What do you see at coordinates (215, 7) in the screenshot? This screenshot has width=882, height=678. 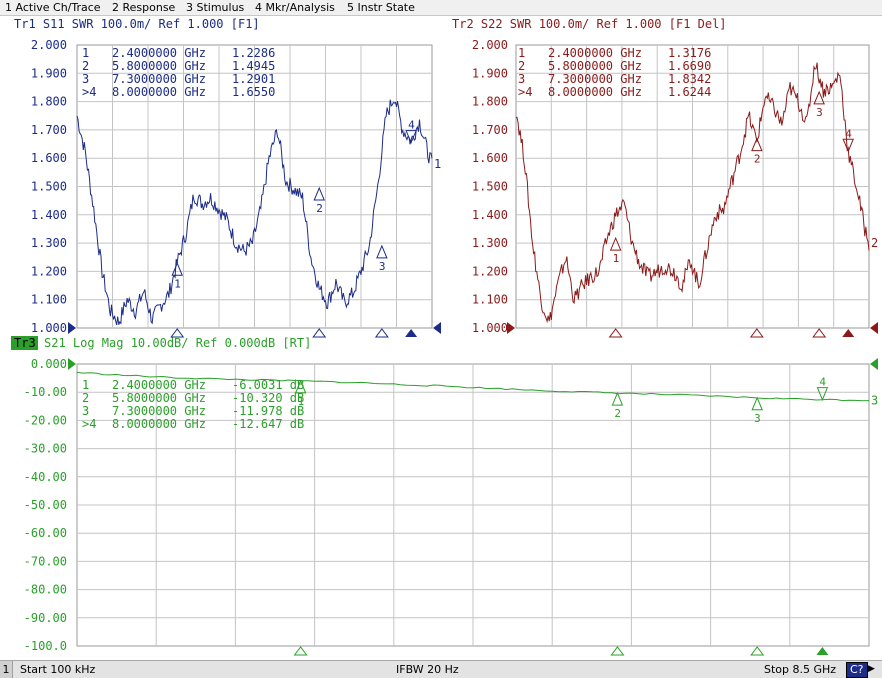 I see `menu-stimulus: 3 Stimulus` at bounding box center [215, 7].